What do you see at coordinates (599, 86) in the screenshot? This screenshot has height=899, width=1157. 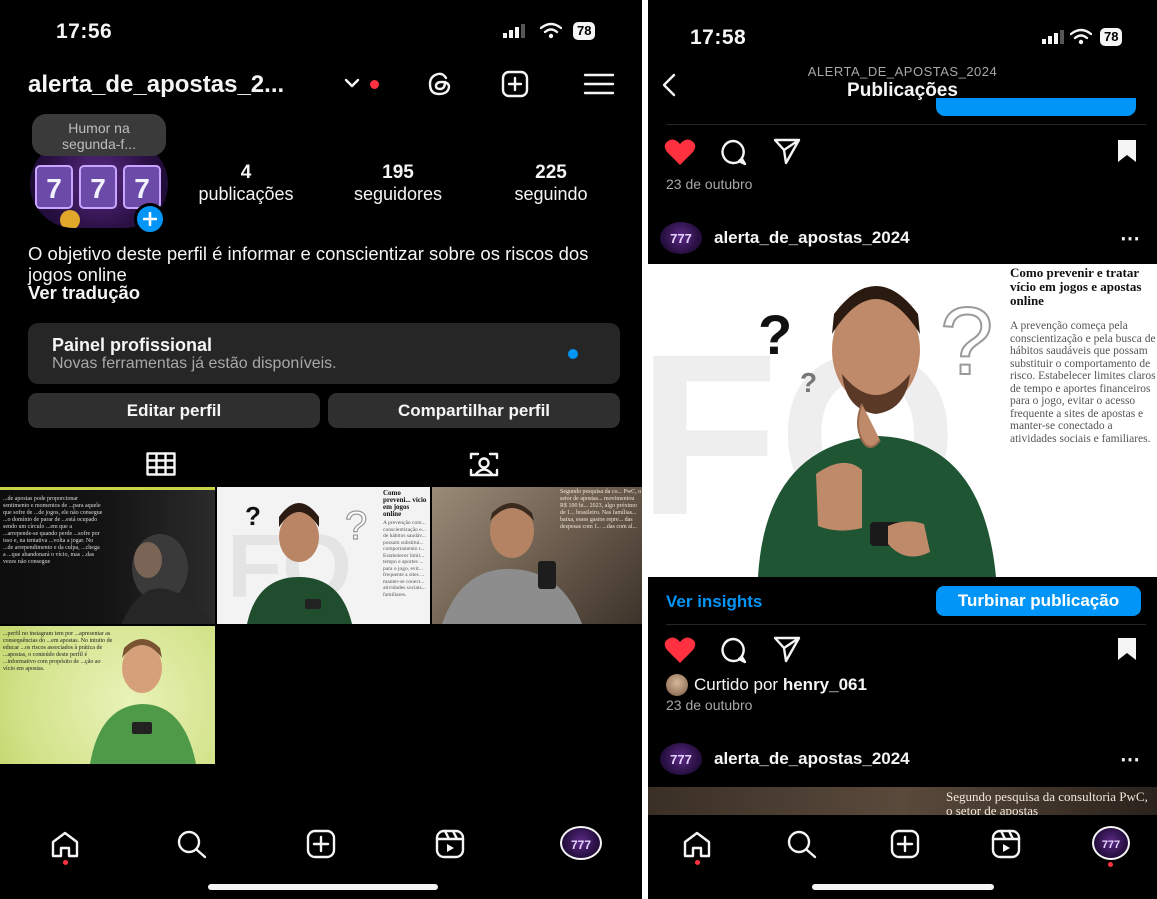 I see `menu-icon` at bounding box center [599, 86].